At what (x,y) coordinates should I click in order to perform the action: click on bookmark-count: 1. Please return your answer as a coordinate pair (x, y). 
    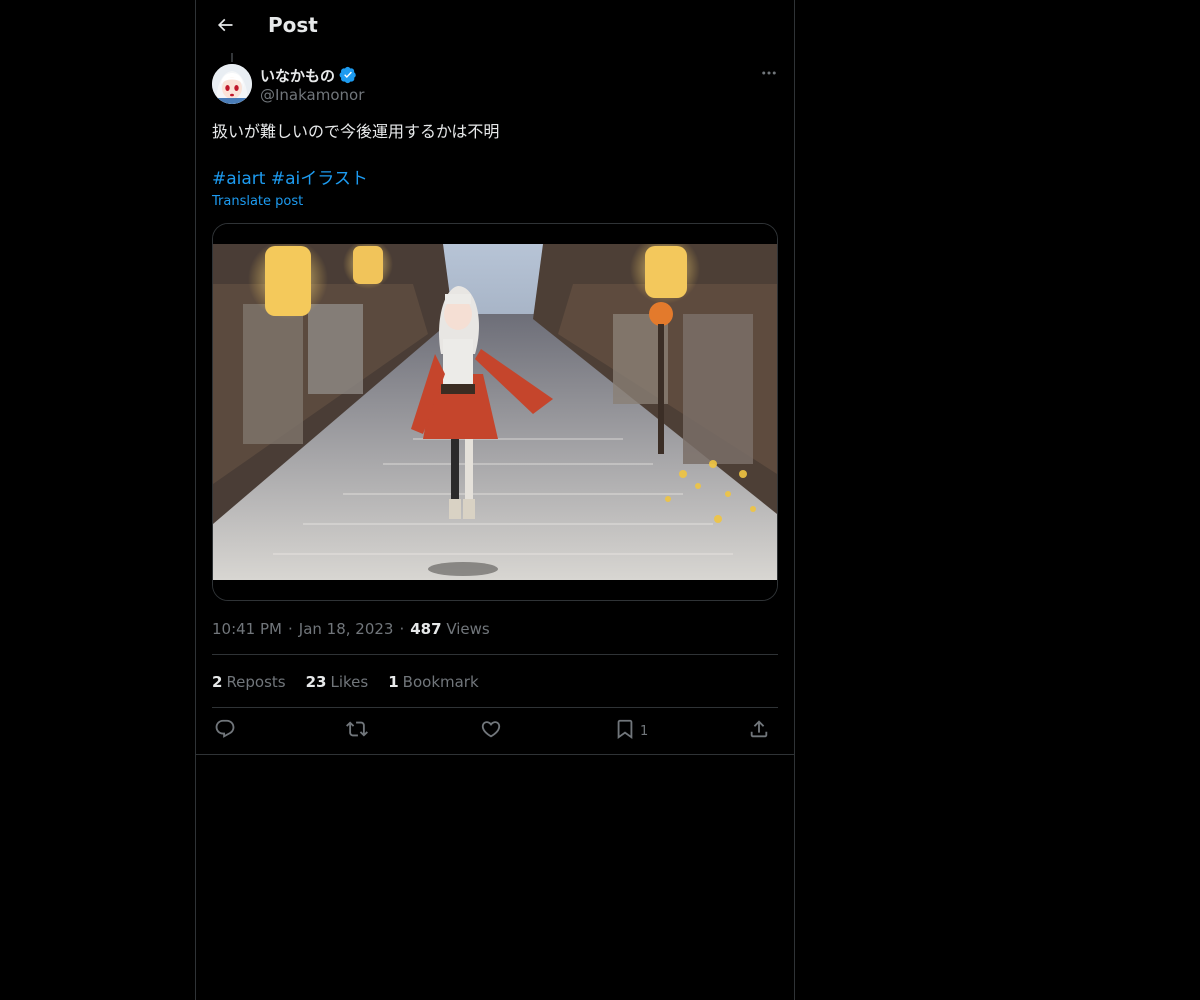
    Looking at the image, I should click on (644, 731).